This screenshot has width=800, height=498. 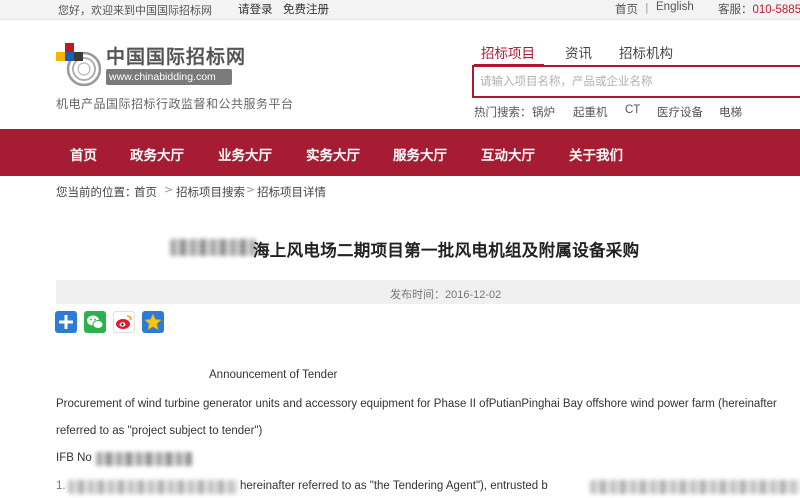 I want to click on hot-term-crane: 起重机, so click(x=590, y=112).